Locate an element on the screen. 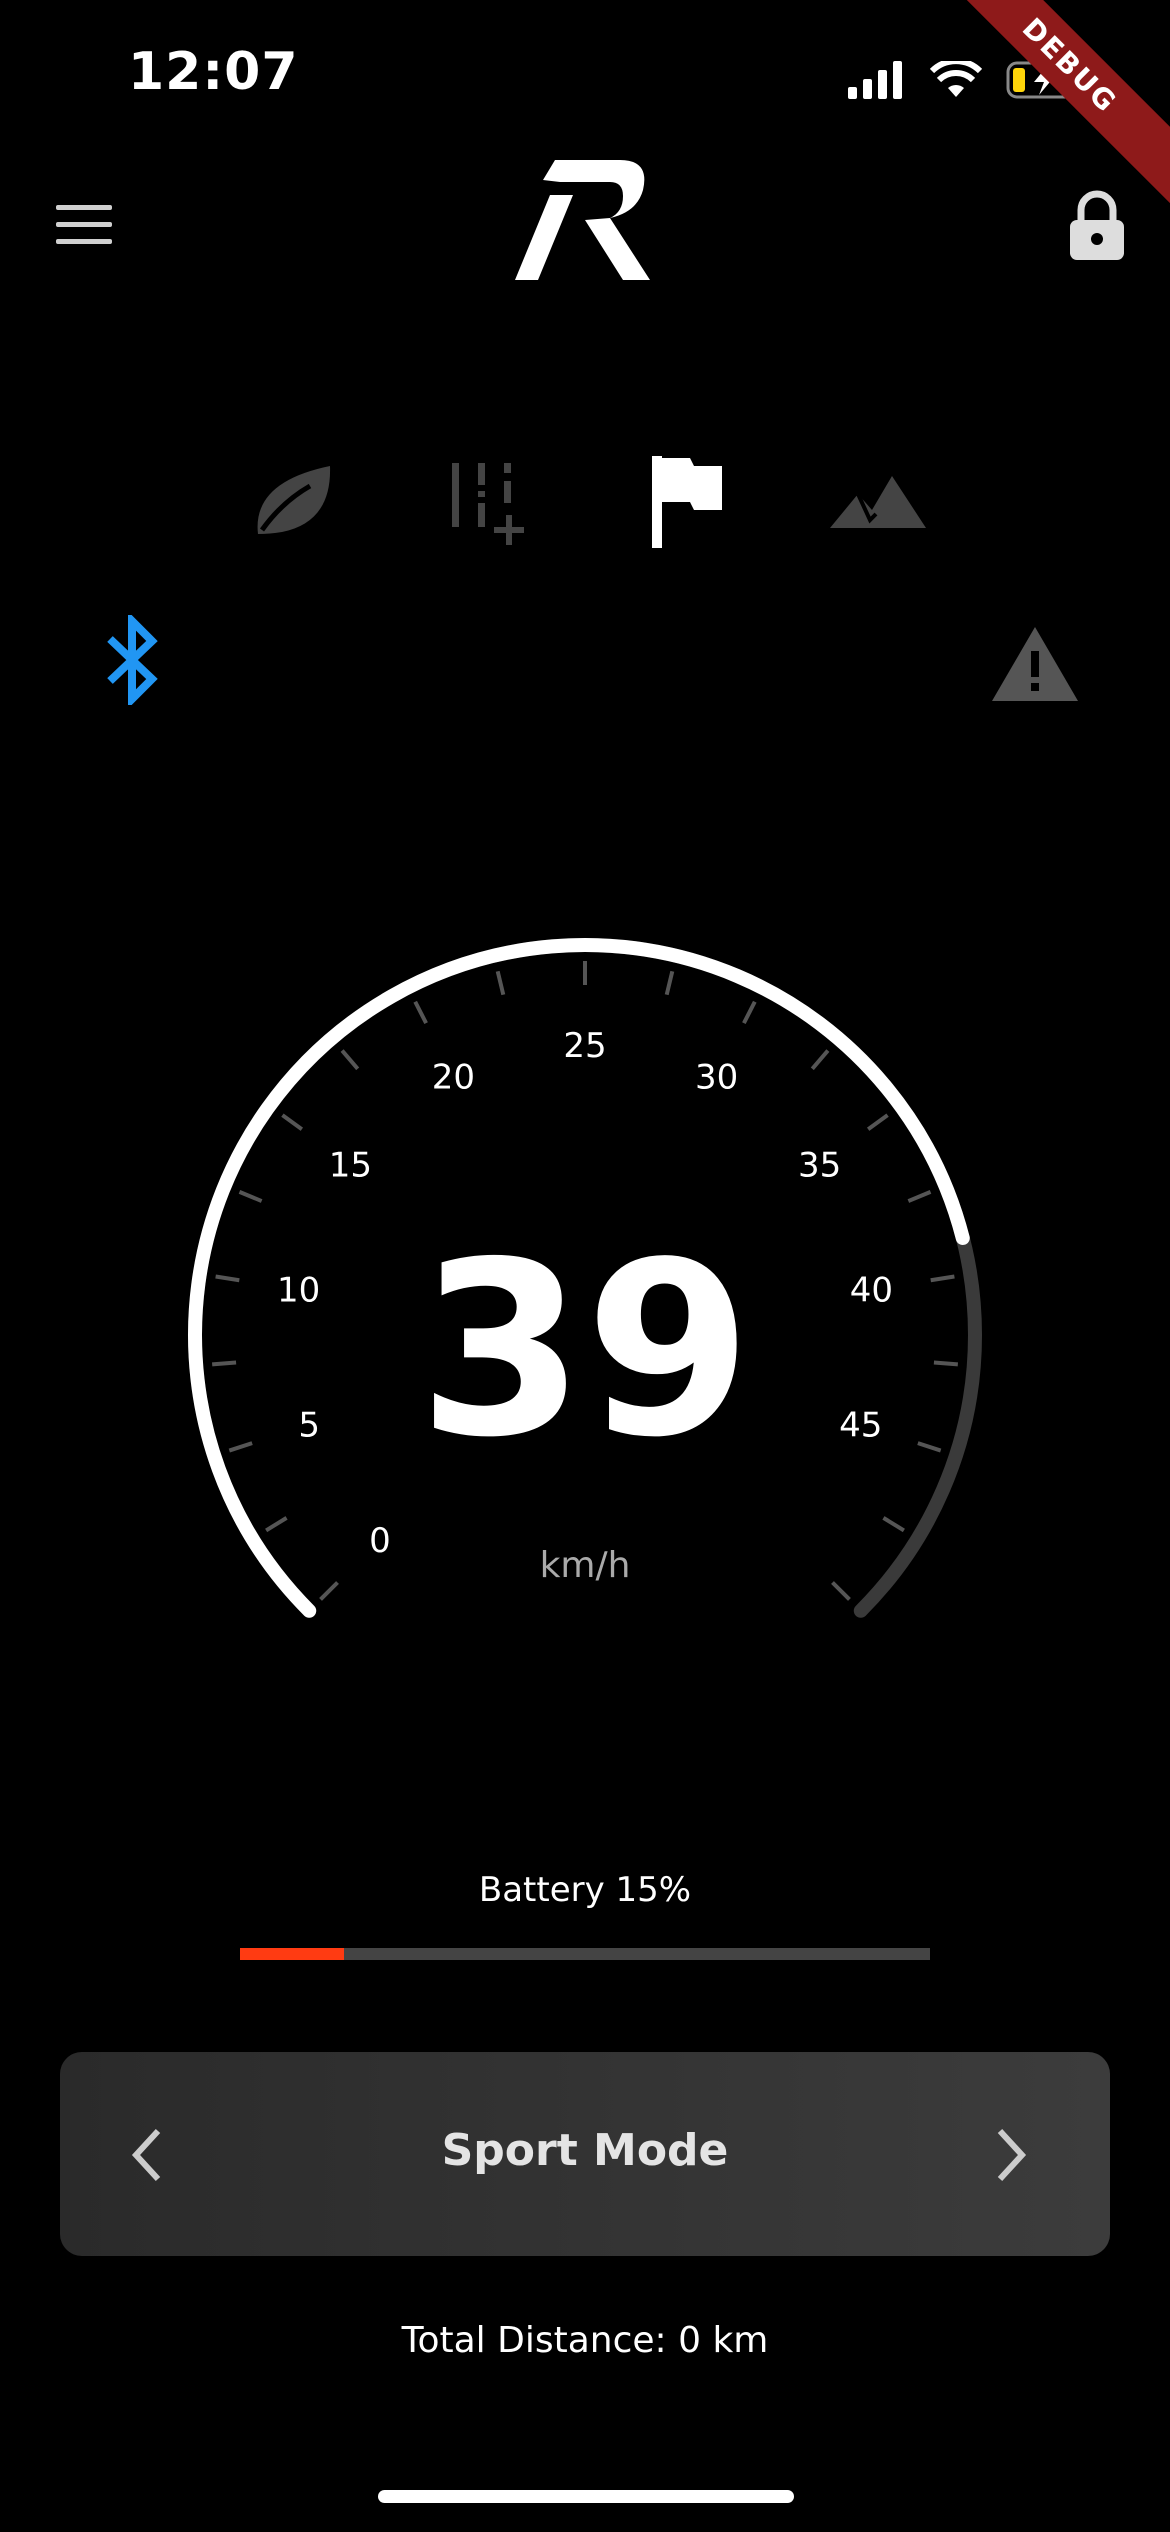  gauge-tick-label: 20 is located at coordinates (453, 1078).